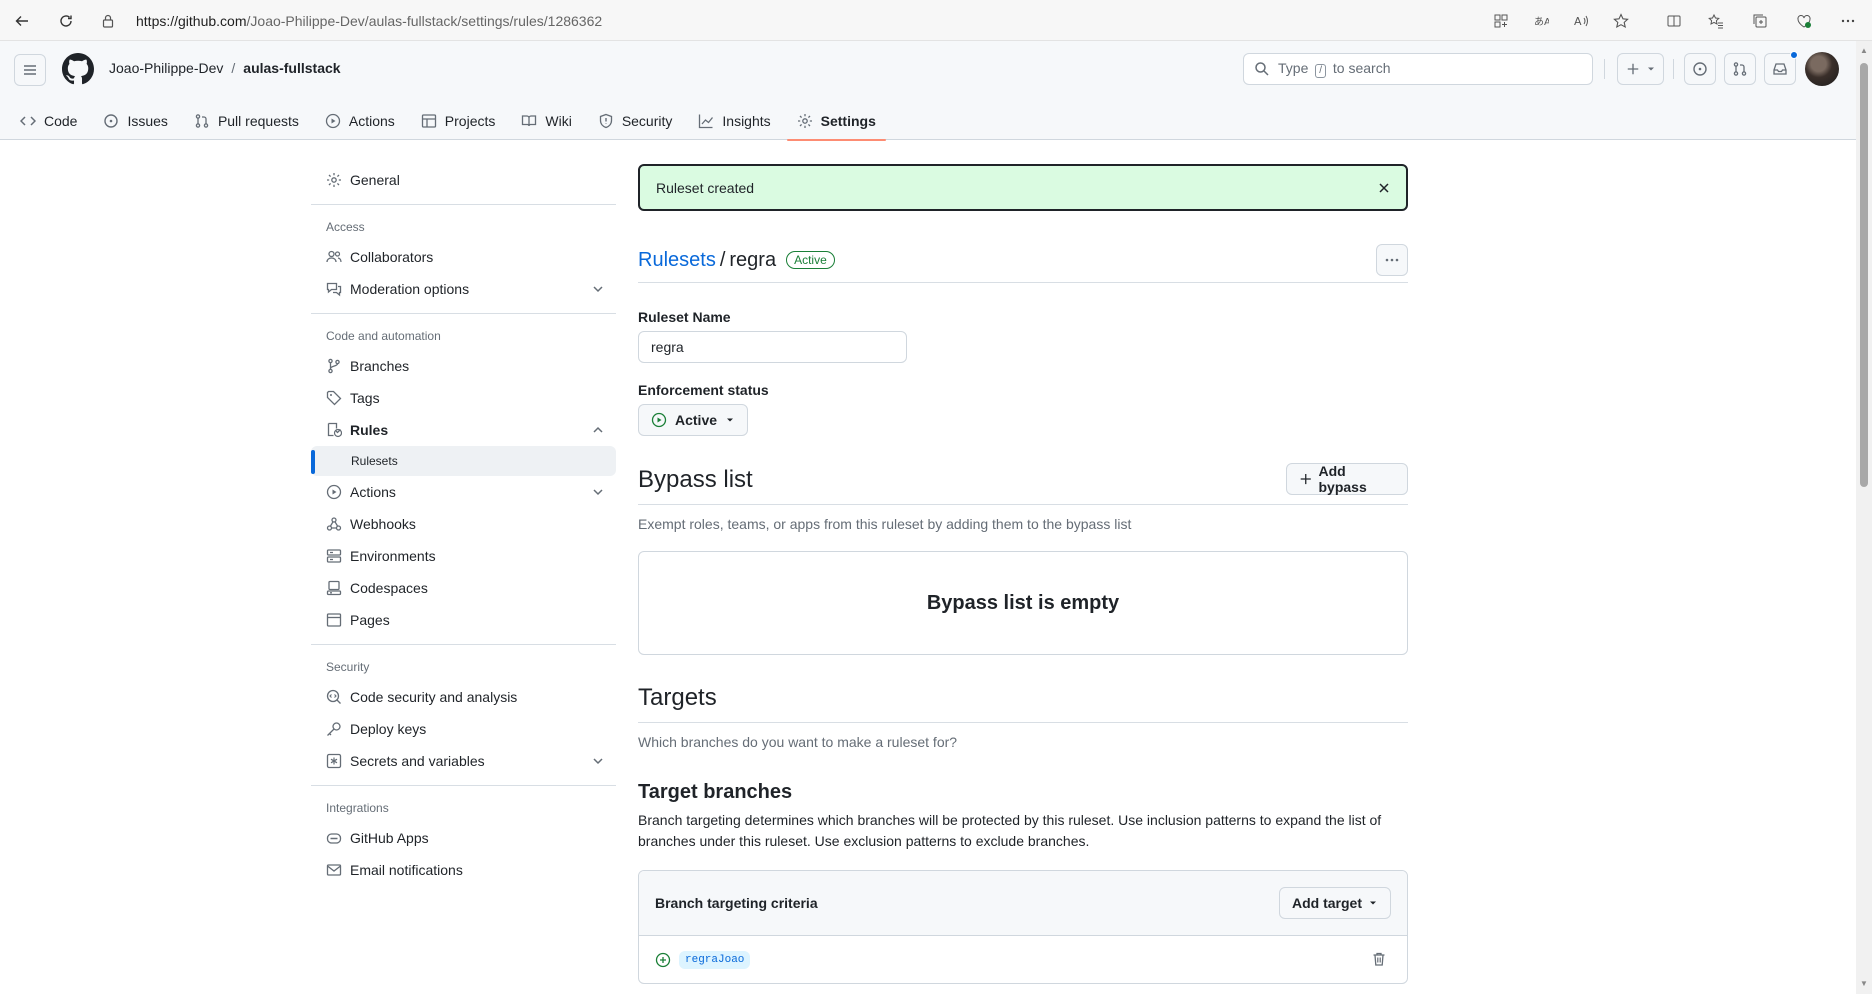 The height and width of the screenshot is (994, 1872). What do you see at coordinates (345, 227) in the screenshot?
I see `sidebar-heading-access: Access` at bounding box center [345, 227].